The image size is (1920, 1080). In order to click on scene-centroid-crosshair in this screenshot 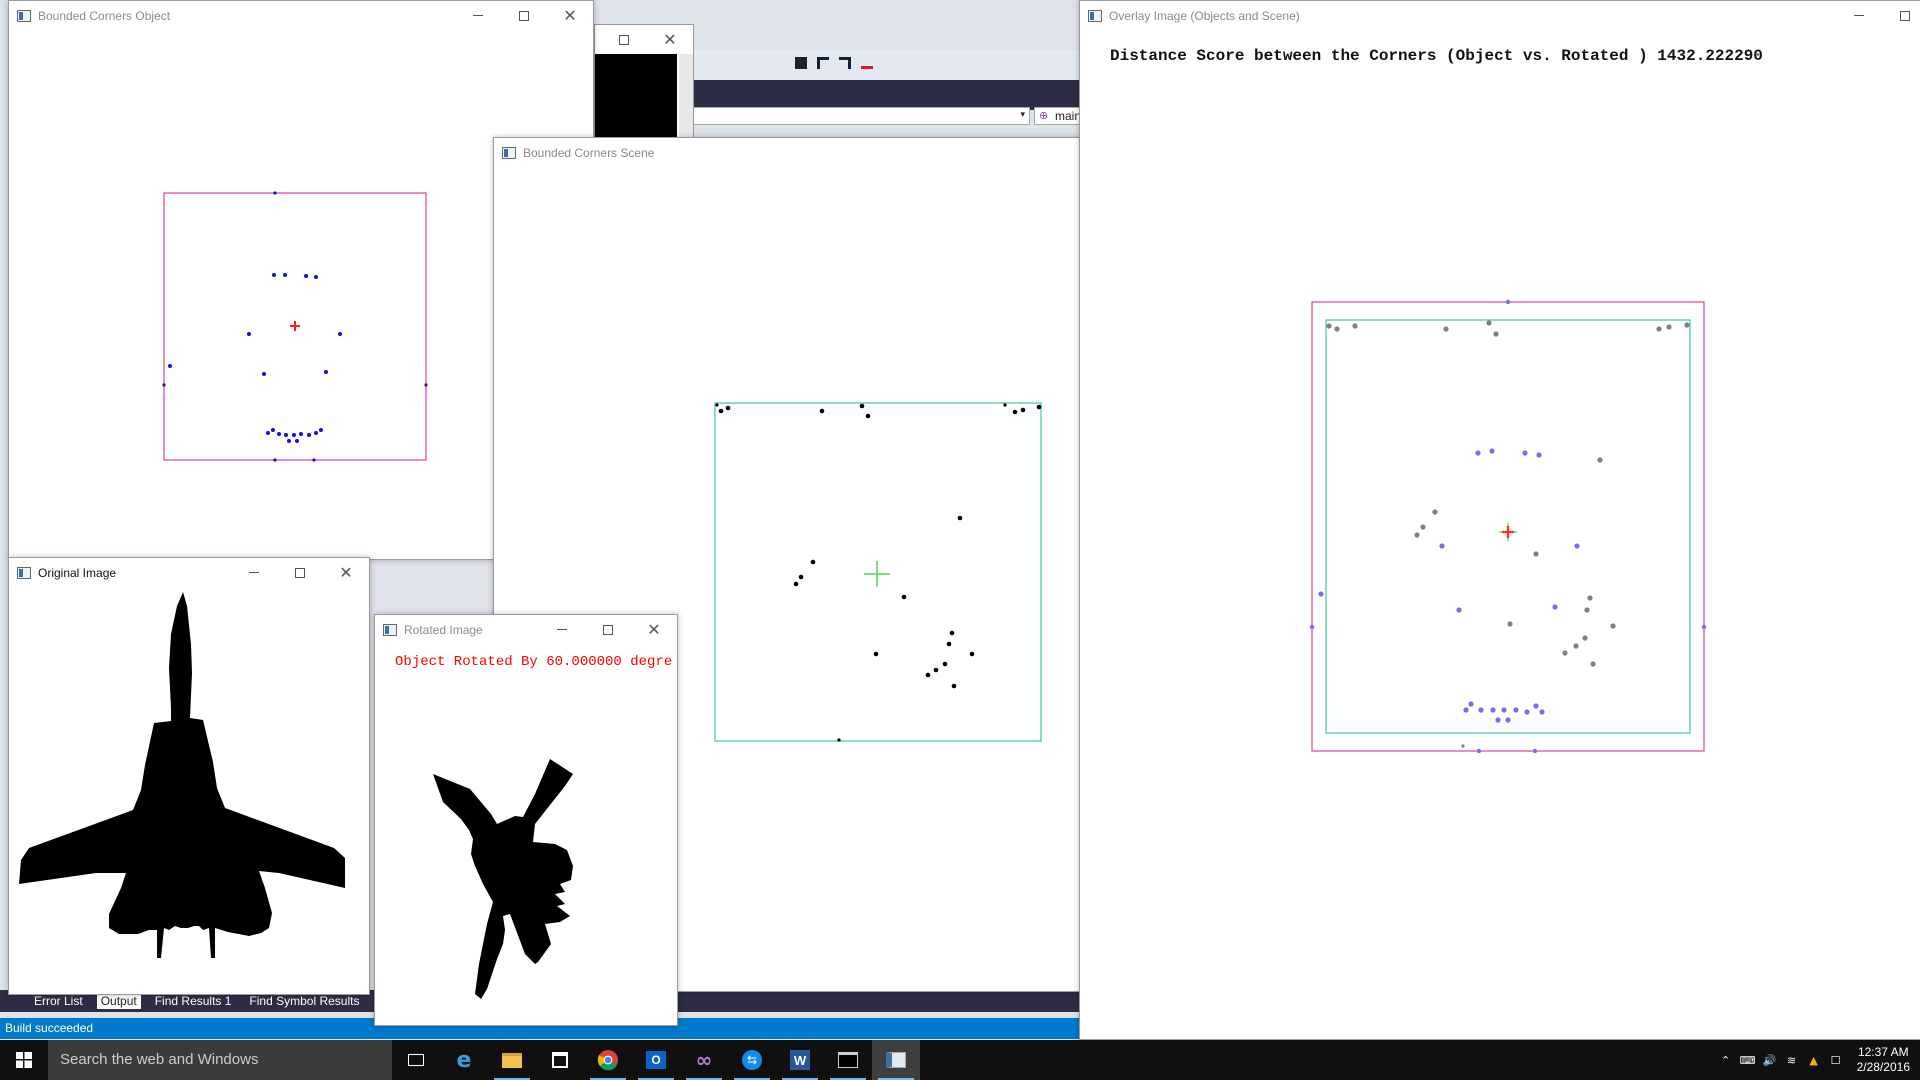, I will do `click(877, 574)`.